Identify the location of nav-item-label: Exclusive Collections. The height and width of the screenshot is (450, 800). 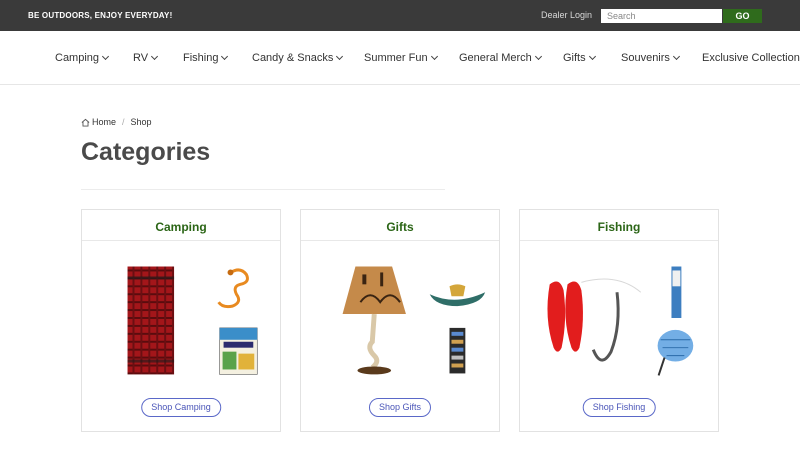
(751, 58).